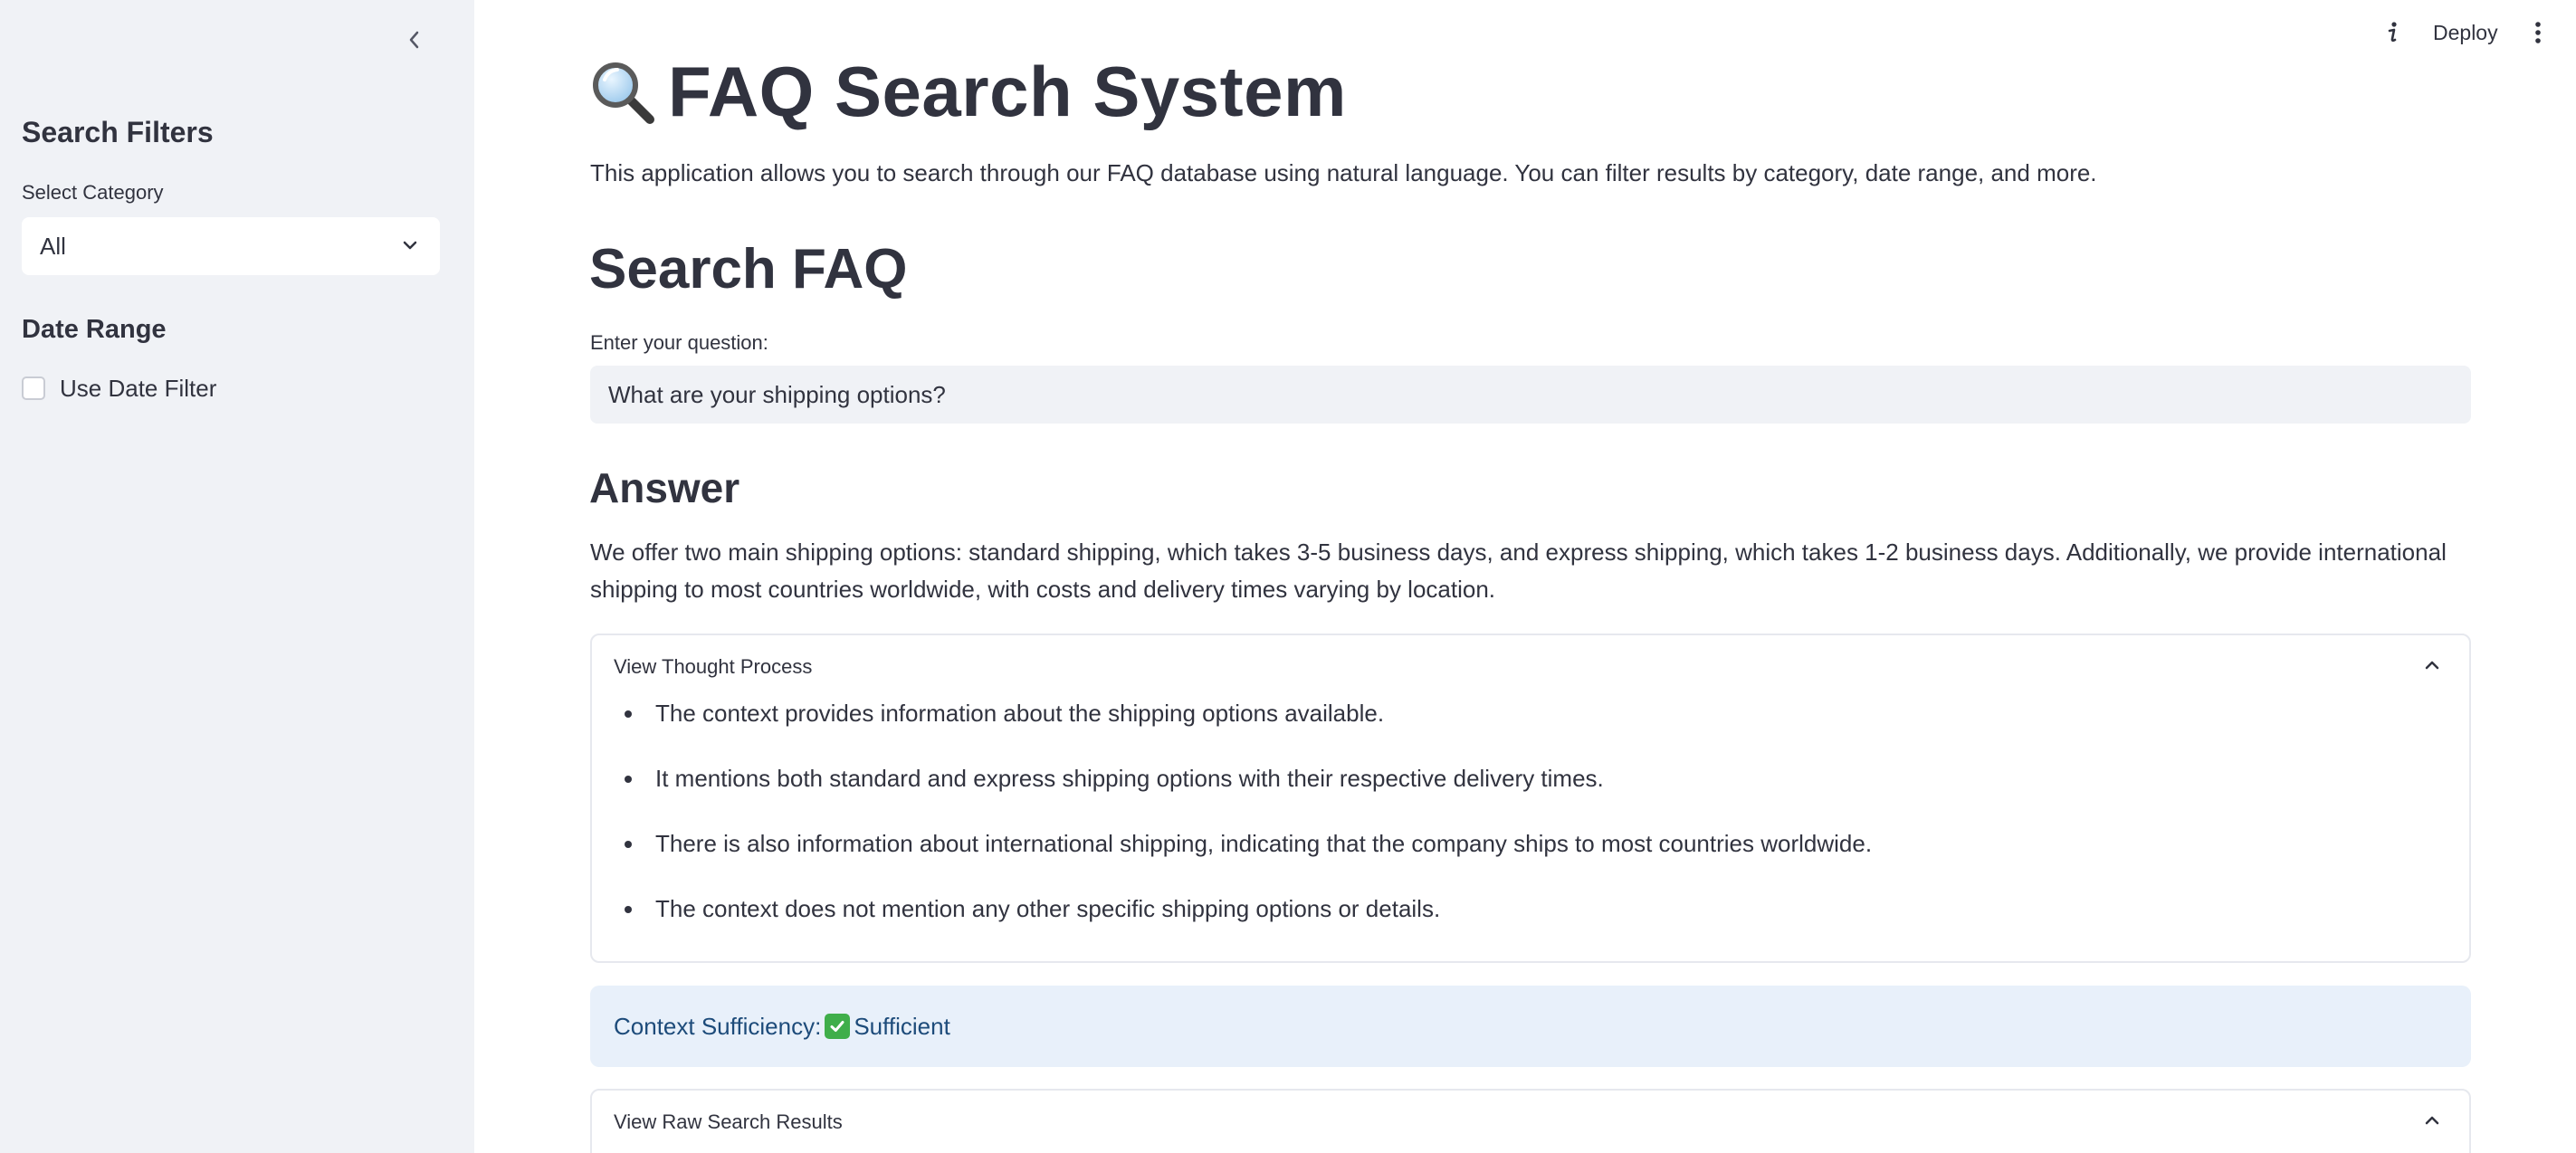 This screenshot has height=1153, width=2576. I want to click on chevron-down-icon, so click(410, 245).